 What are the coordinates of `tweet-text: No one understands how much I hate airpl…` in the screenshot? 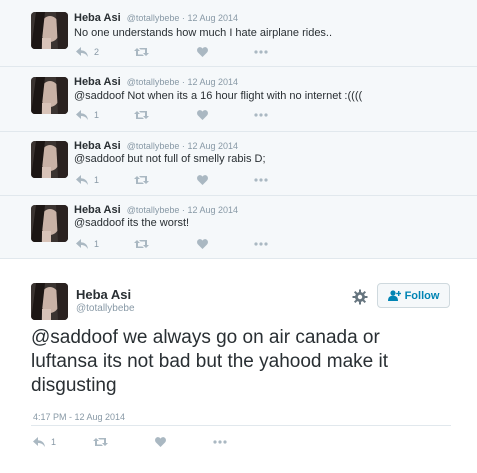 It's located at (203, 33).